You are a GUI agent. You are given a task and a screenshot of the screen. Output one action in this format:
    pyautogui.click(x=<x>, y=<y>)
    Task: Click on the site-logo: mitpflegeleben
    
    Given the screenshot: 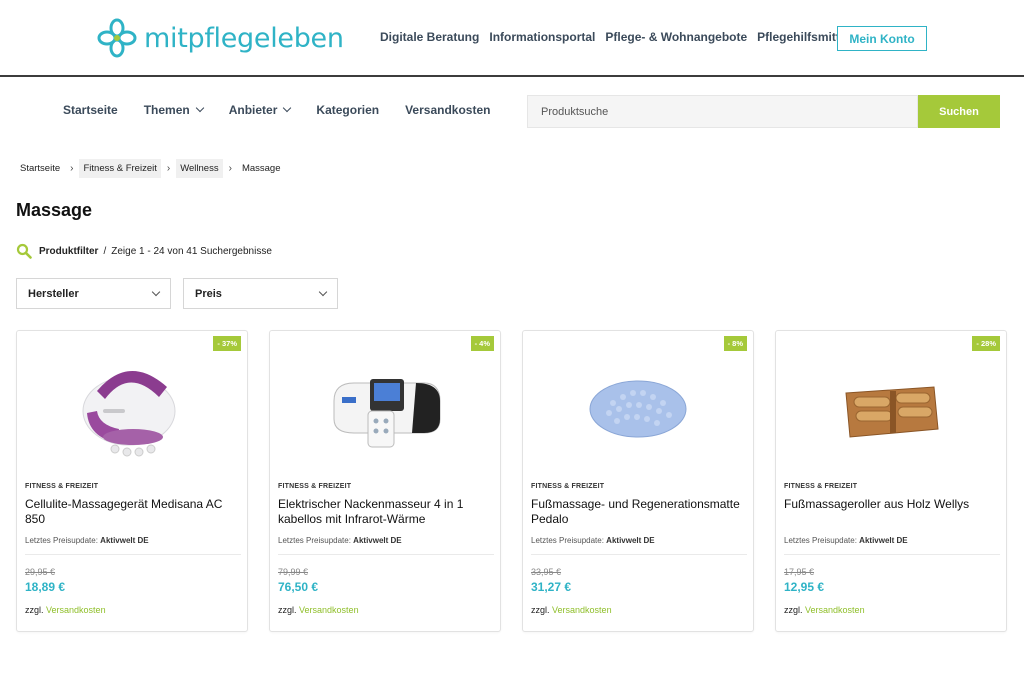 What is the action you would take?
    pyautogui.click(x=220, y=38)
    